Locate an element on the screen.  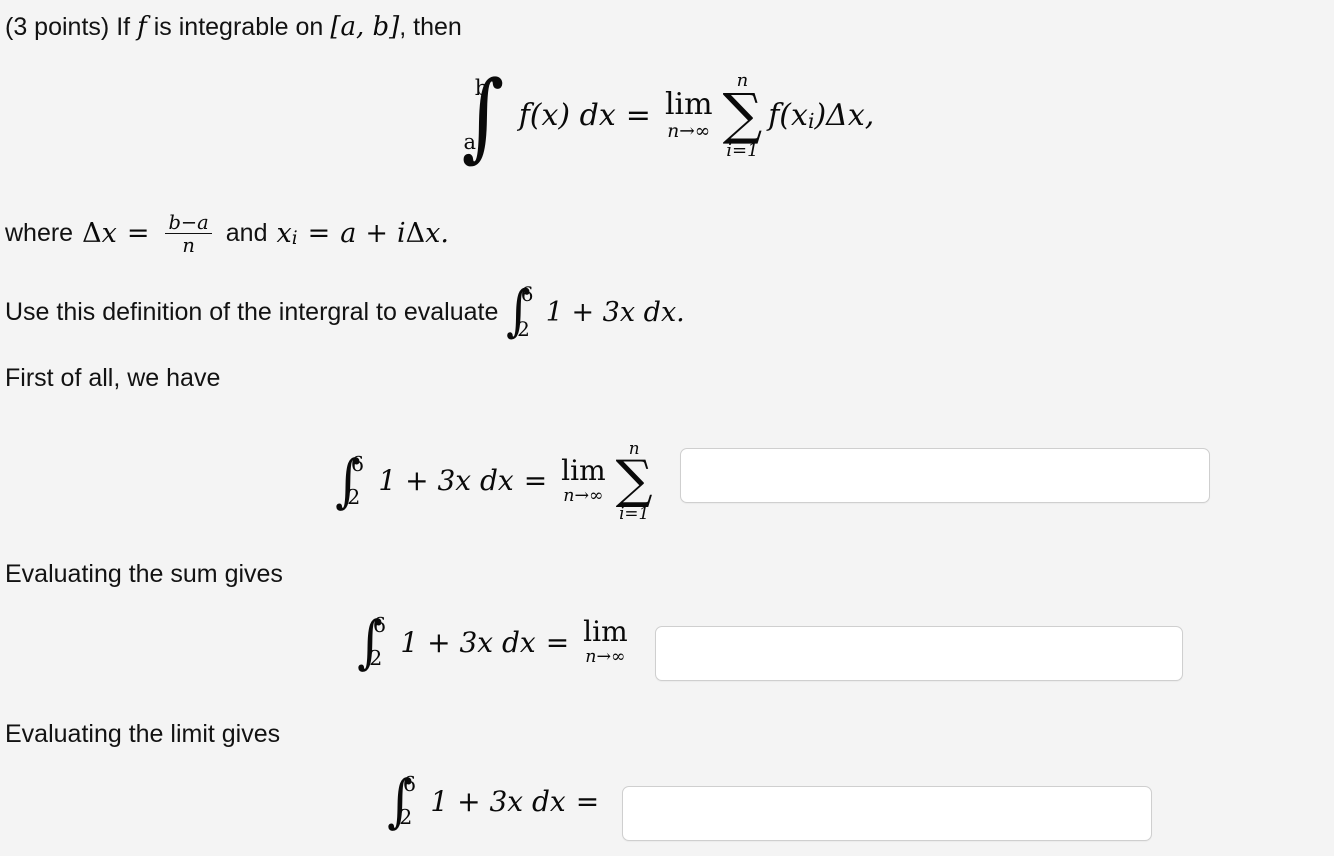
intro-tail-text: , then is located at coordinates (430, 26).